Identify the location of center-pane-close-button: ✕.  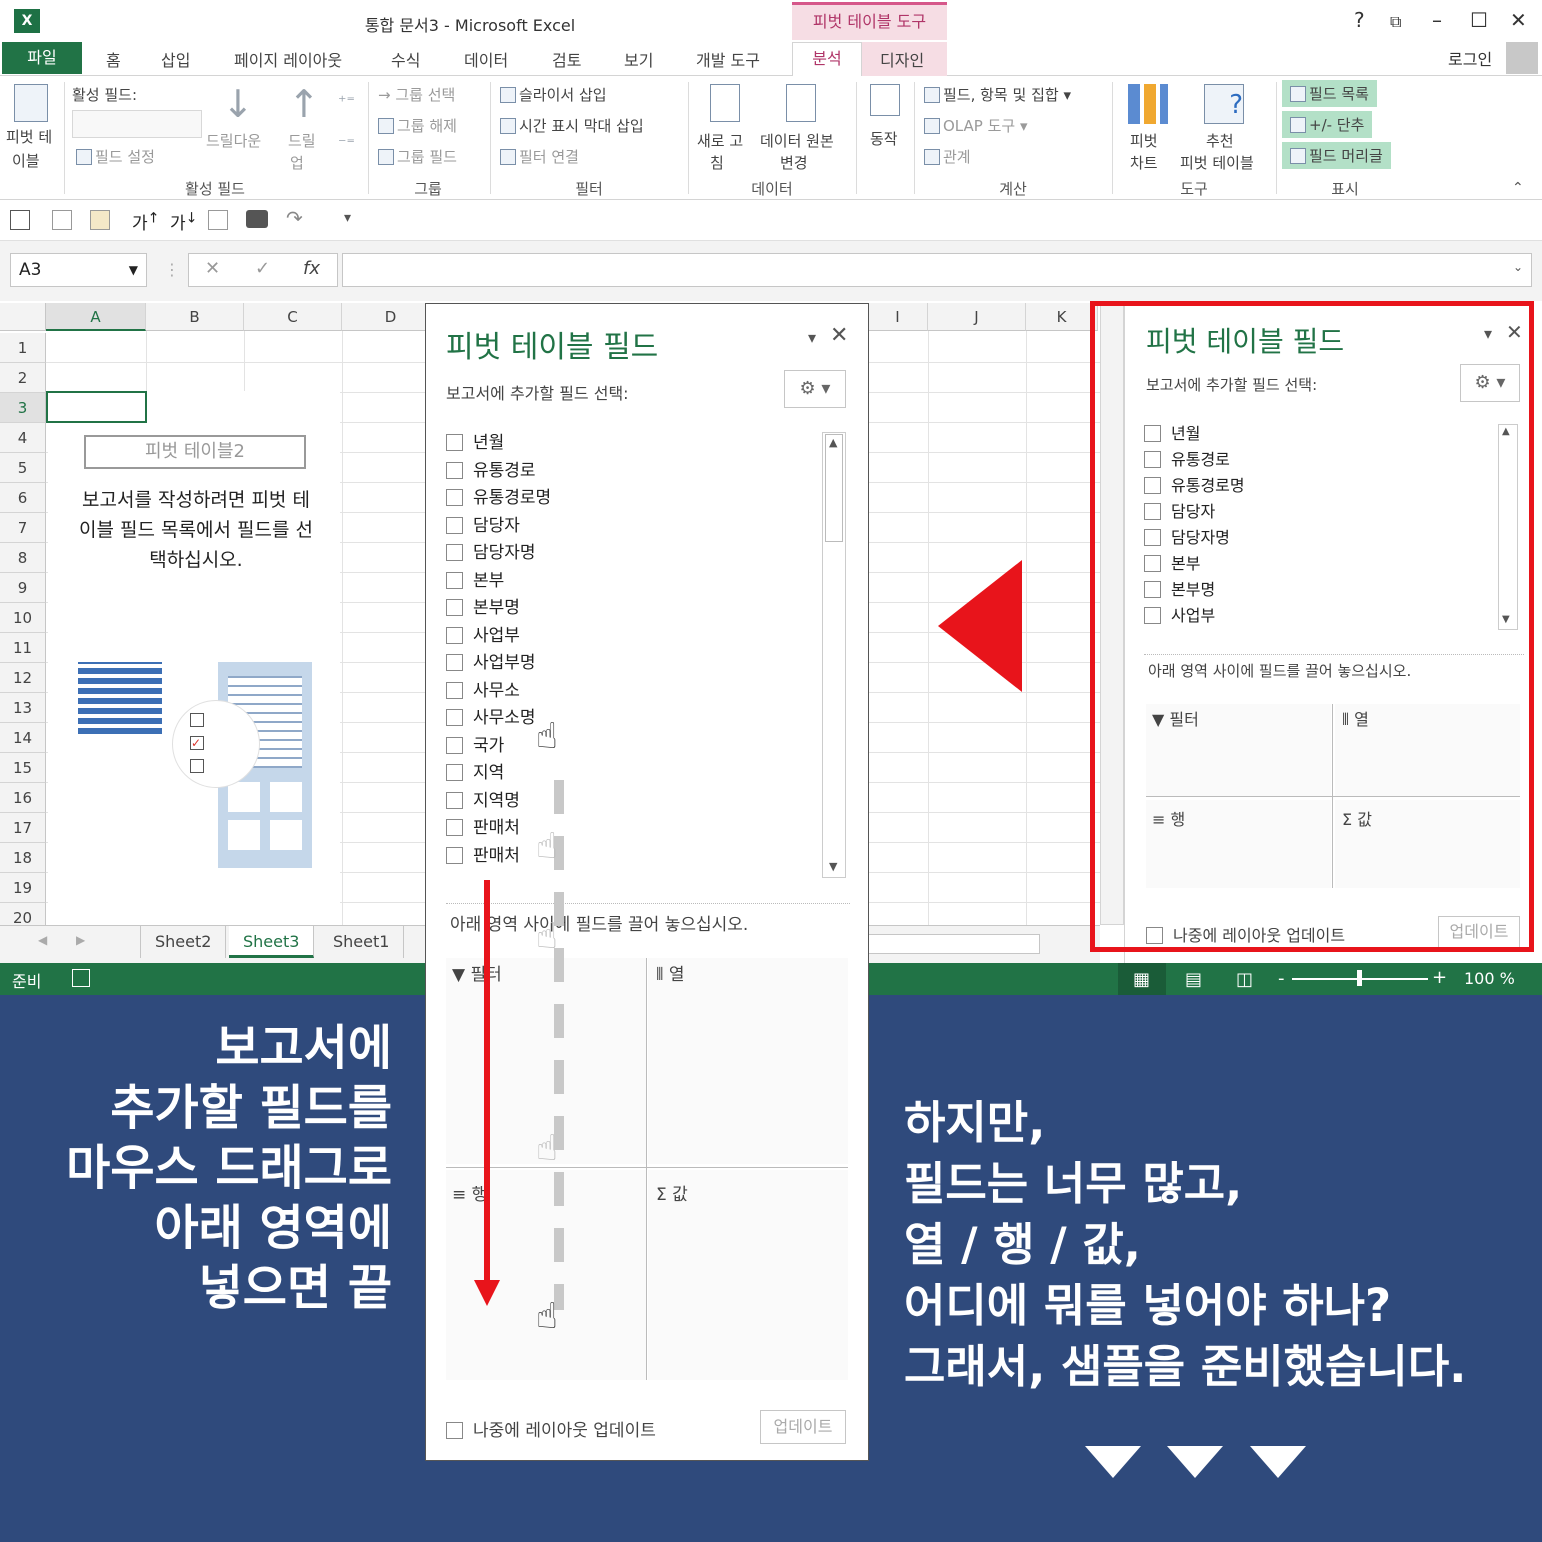
(839, 335).